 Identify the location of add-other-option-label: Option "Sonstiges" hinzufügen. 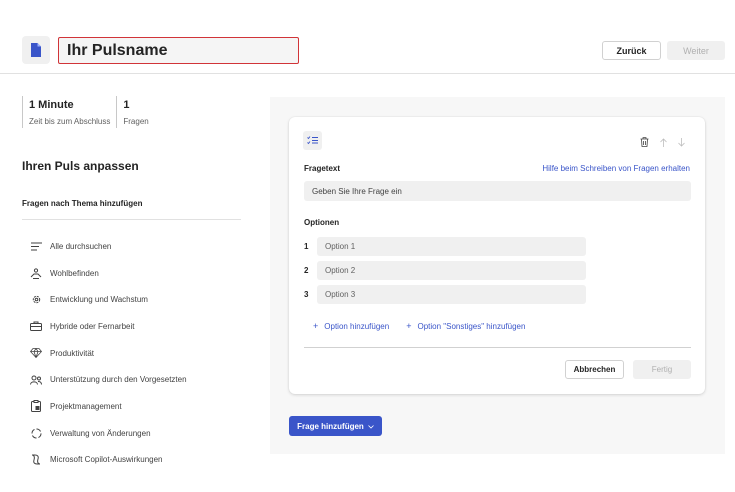
(471, 326).